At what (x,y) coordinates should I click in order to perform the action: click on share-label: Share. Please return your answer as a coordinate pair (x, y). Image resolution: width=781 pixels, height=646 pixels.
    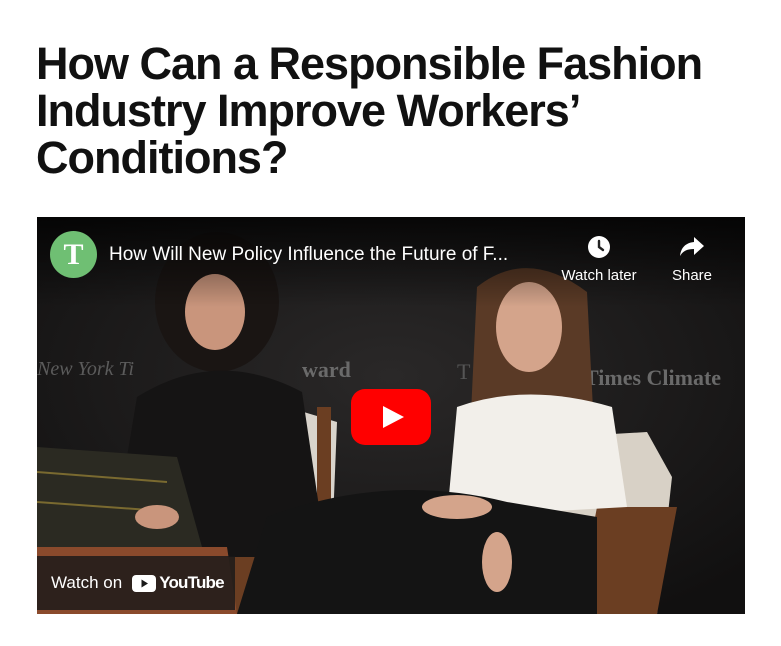
    Looking at the image, I should click on (692, 275).